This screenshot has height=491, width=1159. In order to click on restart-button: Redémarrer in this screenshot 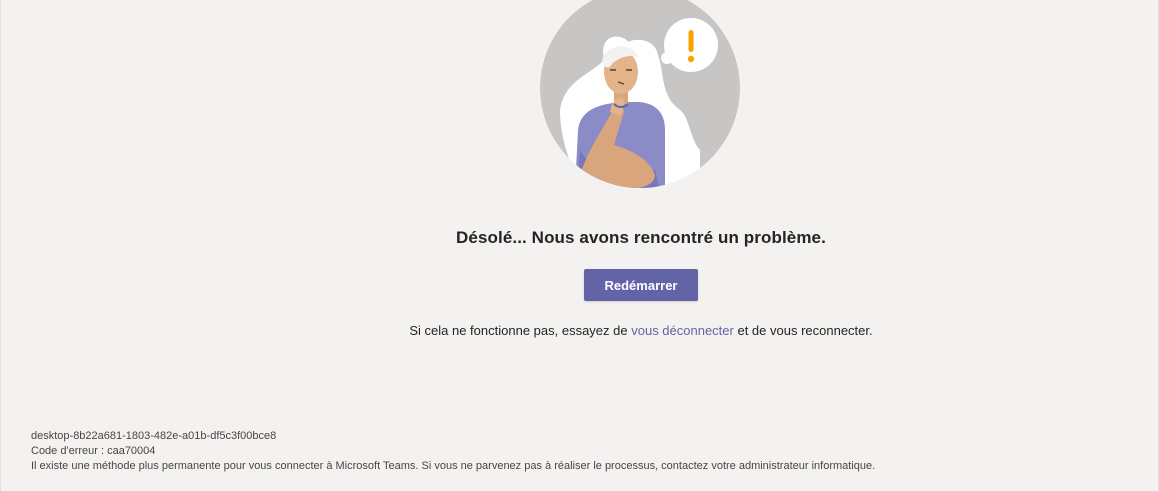, I will do `click(641, 285)`.